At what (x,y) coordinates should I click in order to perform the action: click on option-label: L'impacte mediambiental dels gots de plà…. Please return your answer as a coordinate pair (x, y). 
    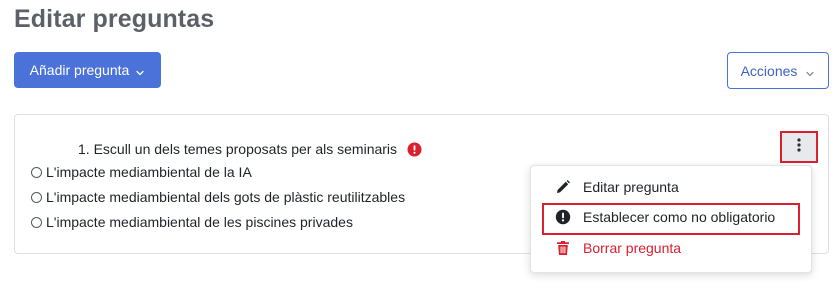
    Looking at the image, I should click on (226, 197).